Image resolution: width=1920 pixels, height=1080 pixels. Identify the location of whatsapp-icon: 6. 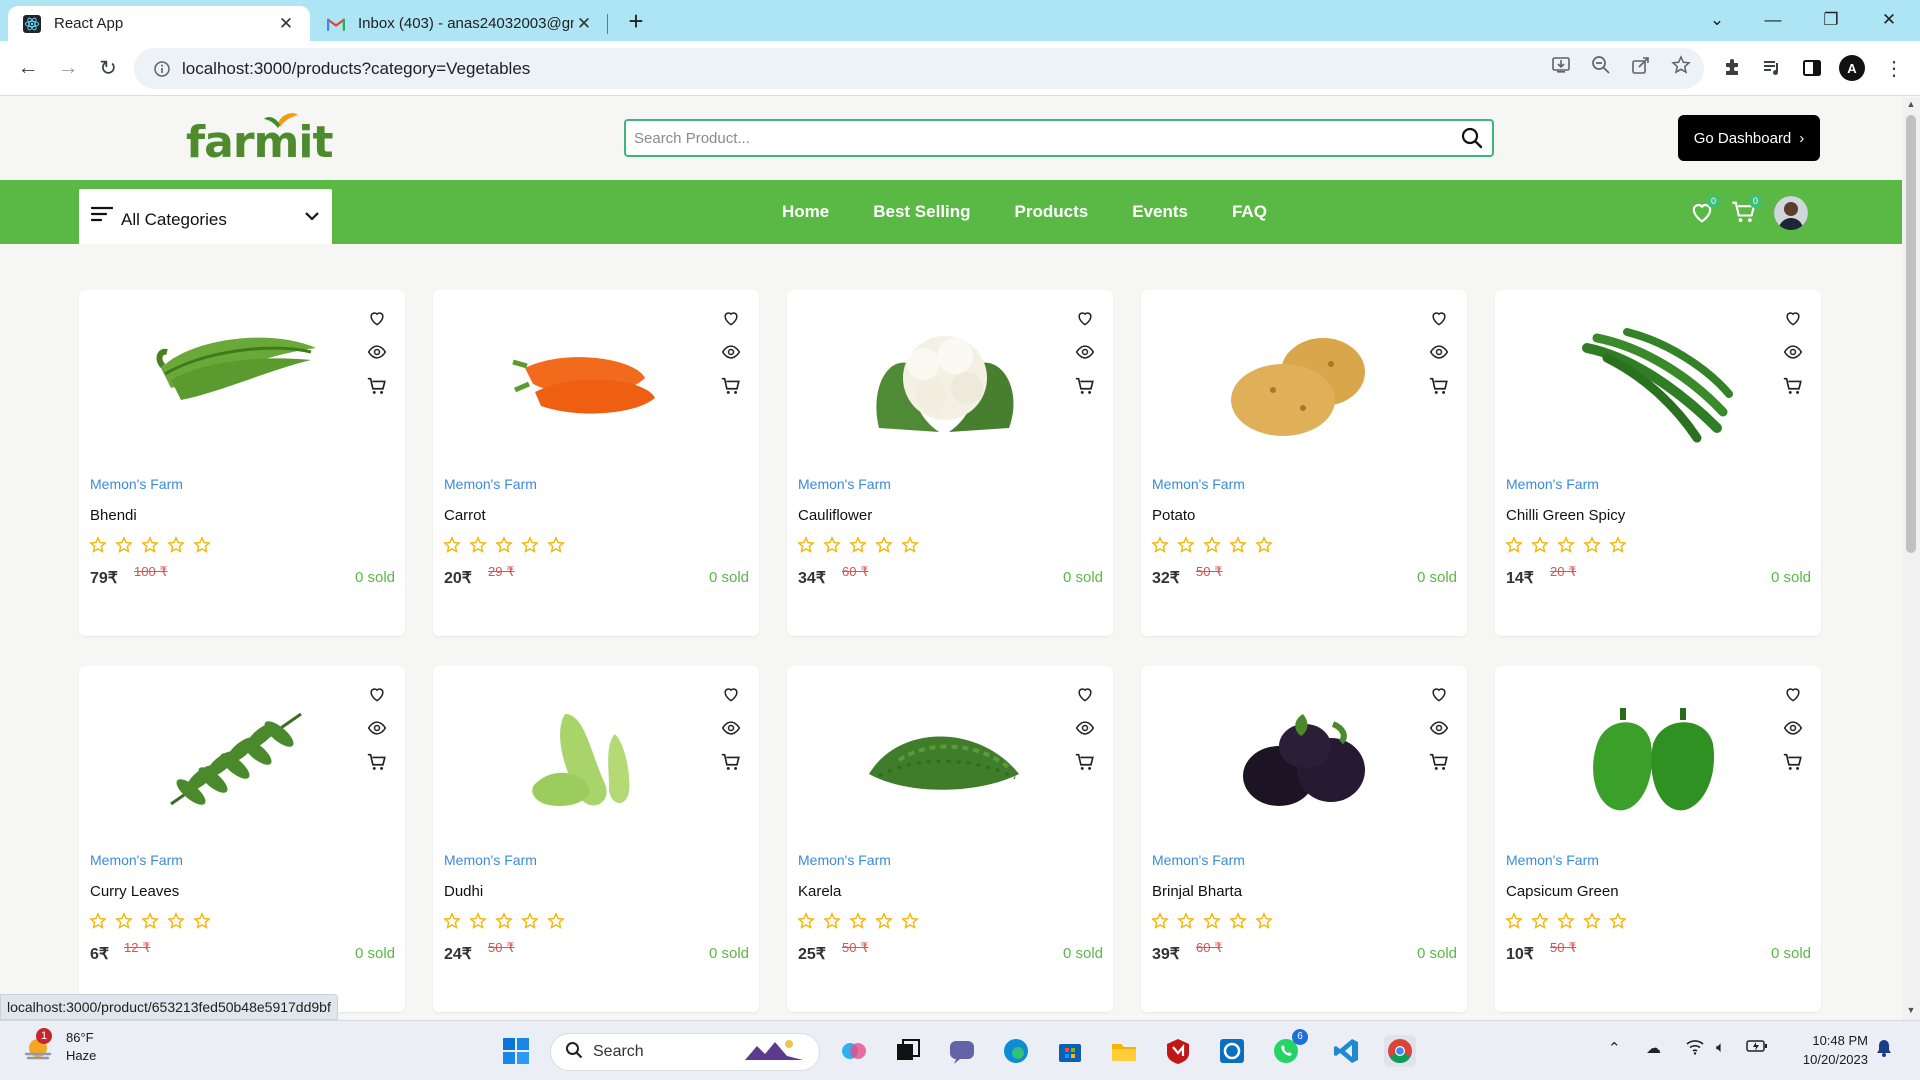
(1289, 1048).